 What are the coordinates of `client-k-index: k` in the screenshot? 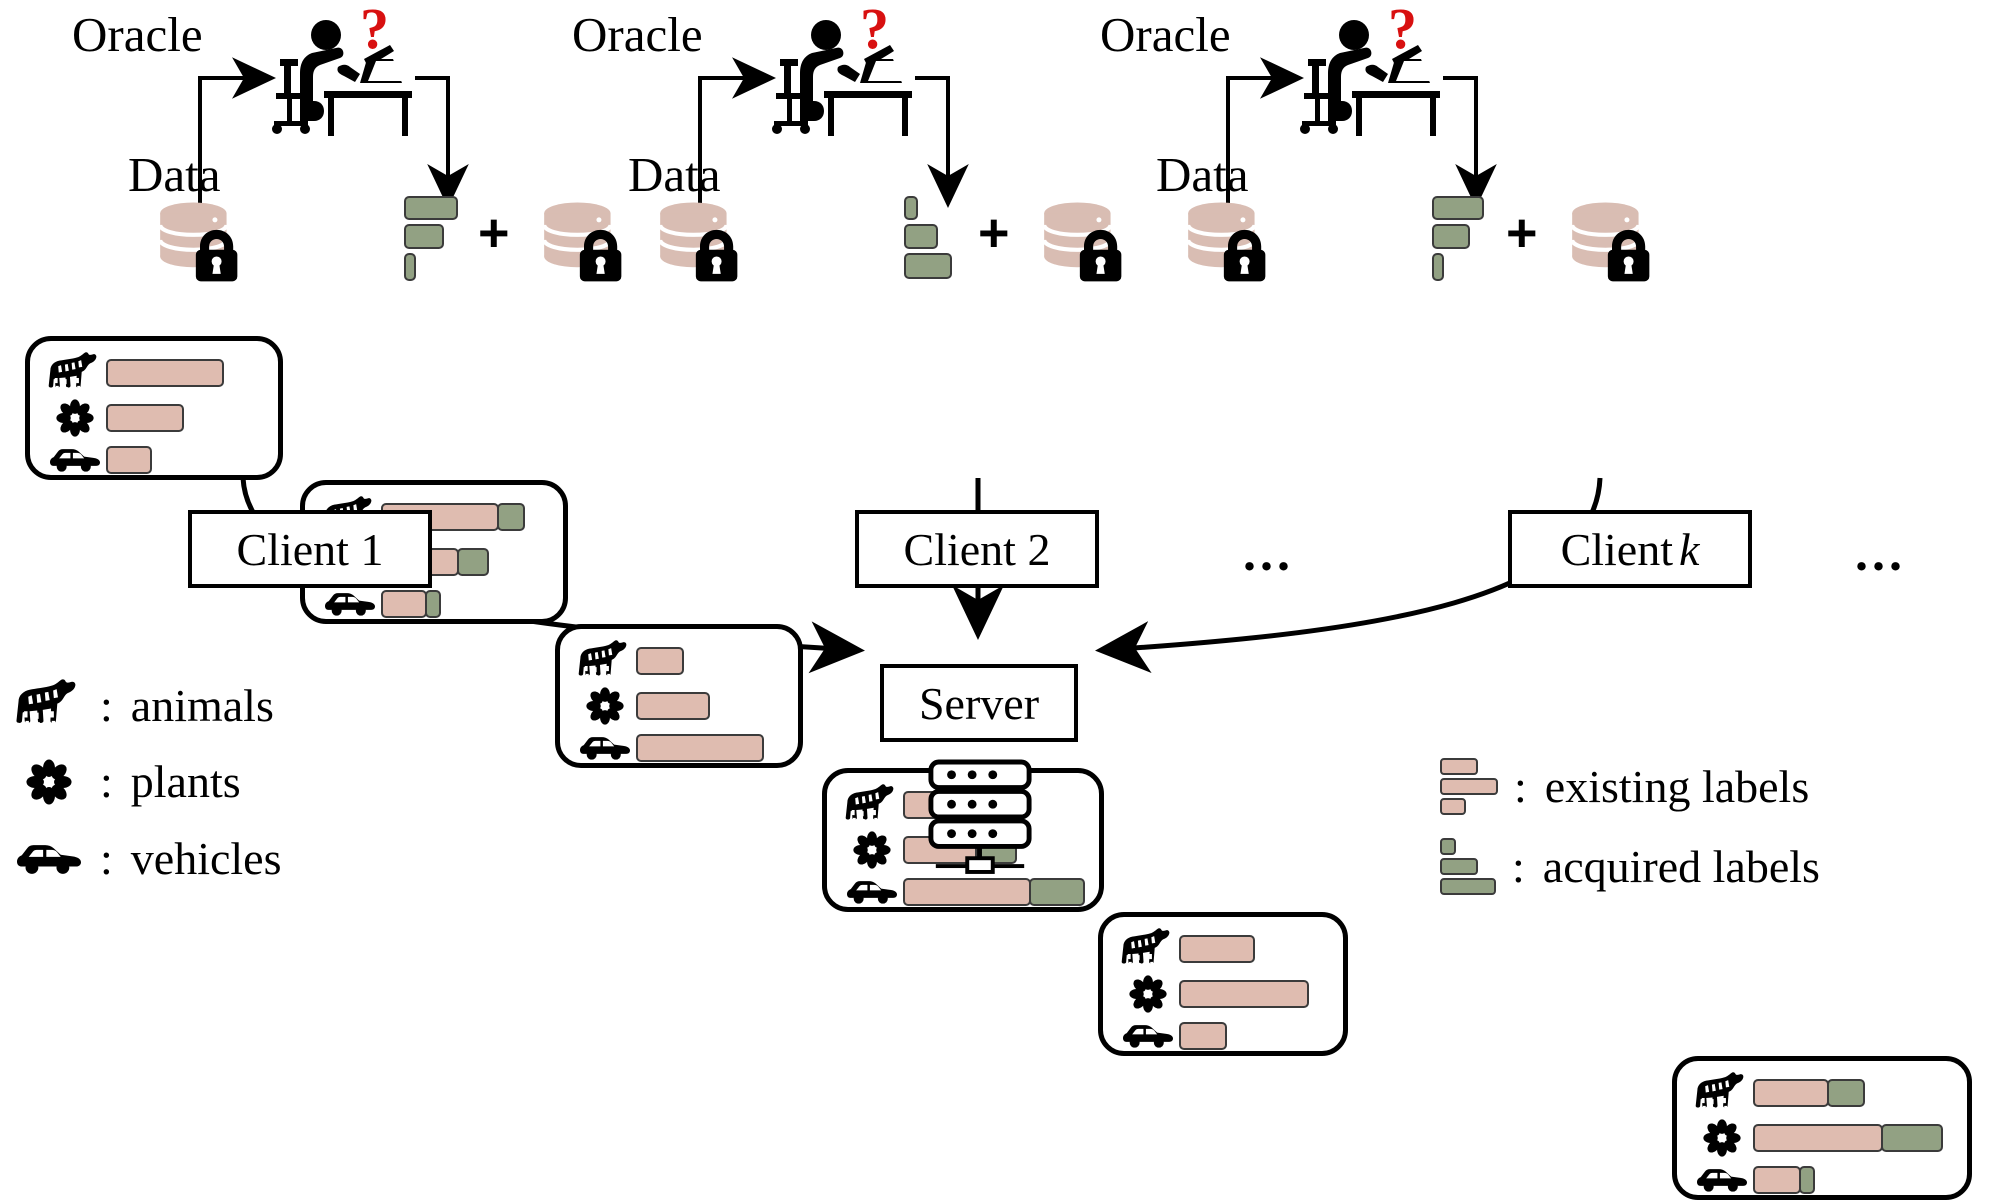 It's located at (1689, 549).